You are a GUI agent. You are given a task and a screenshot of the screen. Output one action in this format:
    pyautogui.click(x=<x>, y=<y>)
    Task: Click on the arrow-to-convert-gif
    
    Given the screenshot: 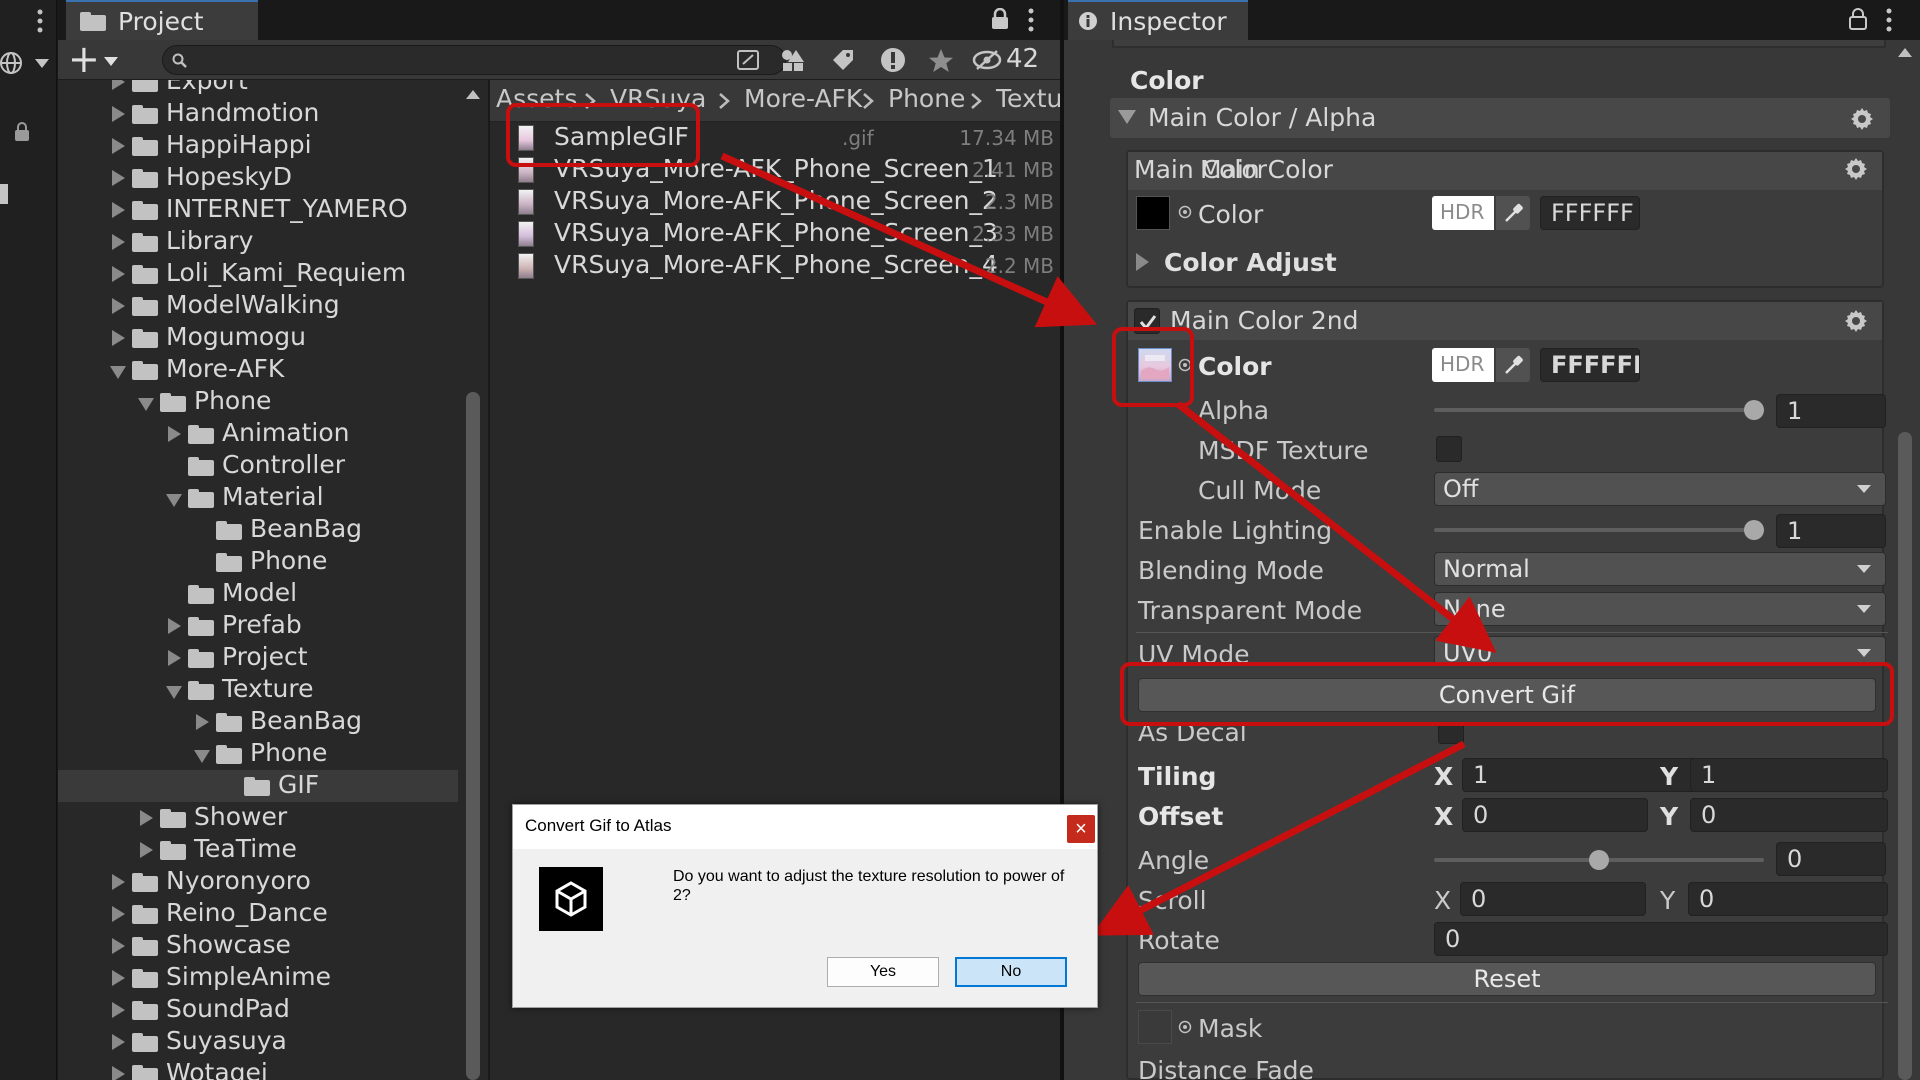 What is the action you would take?
    pyautogui.click(x=1329, y=522)
    